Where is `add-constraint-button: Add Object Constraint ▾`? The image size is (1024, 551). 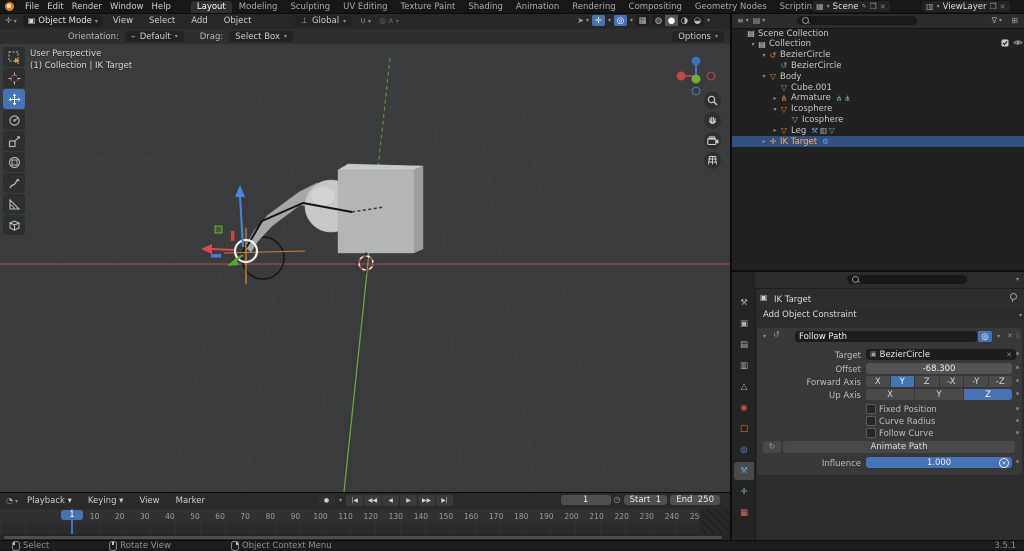 add-constraint-button: Add Object Constraint ▾ is located at coordinates (890, 315).